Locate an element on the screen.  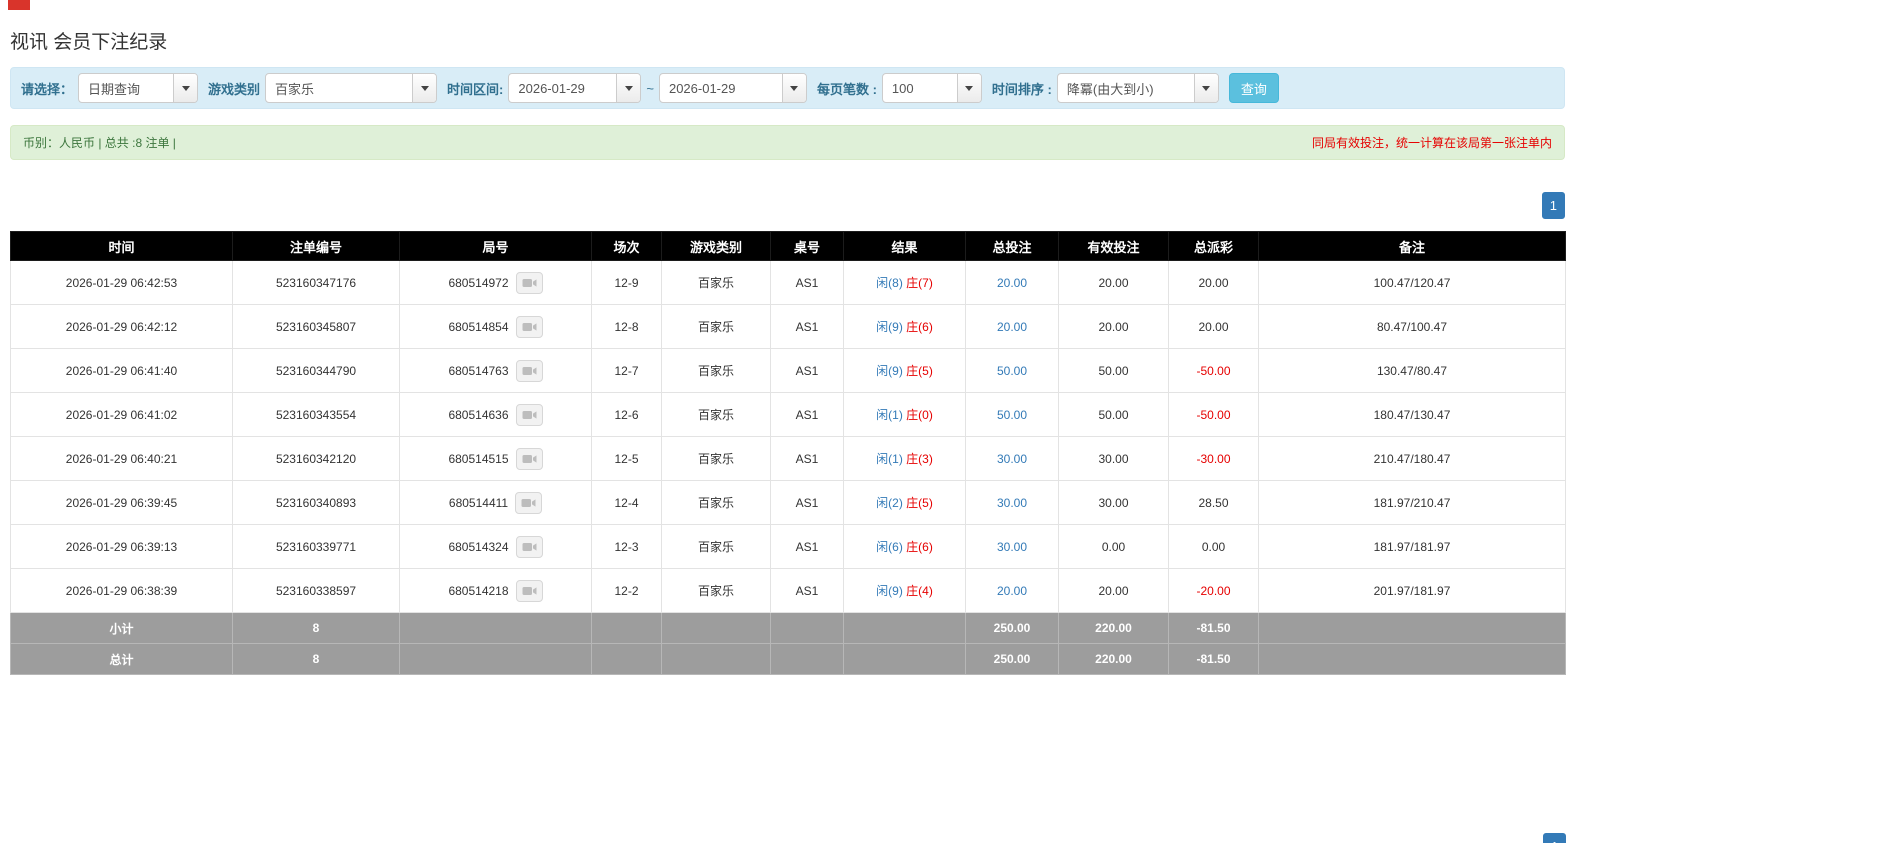
total-count: 8 is located at coordinates (316, 659).